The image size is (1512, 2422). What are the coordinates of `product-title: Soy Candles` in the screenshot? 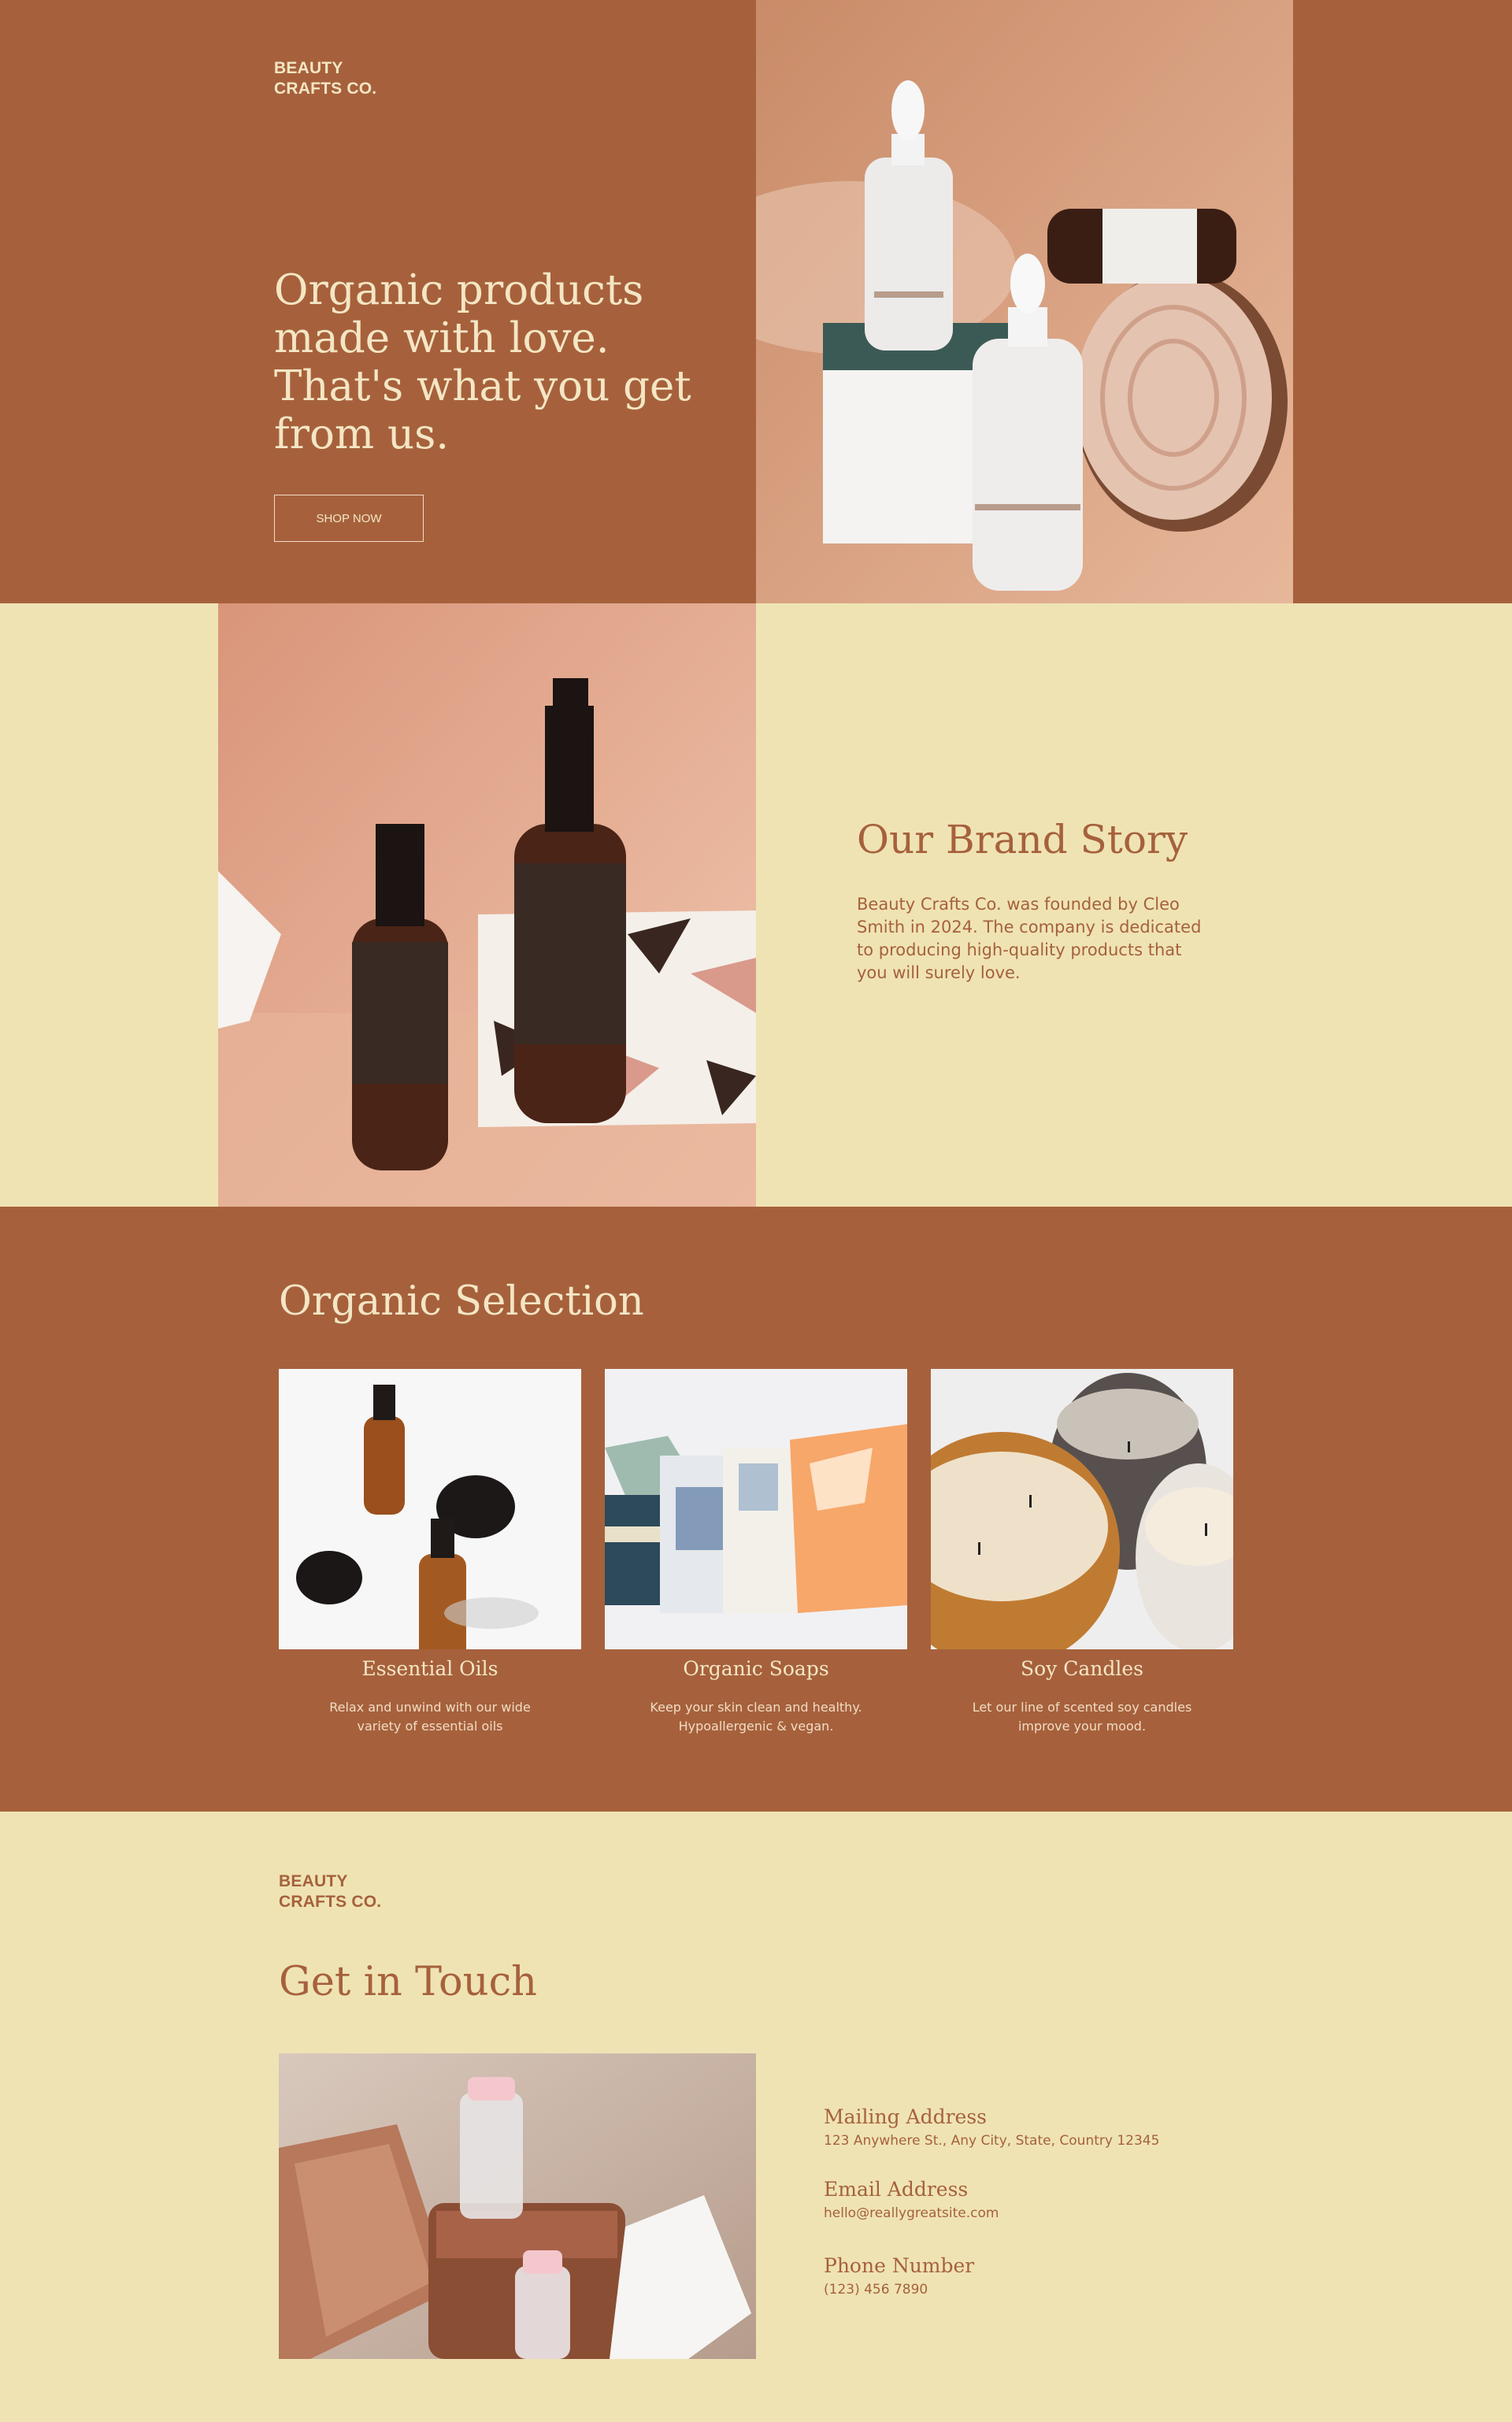 It's located at (1081, 1668).